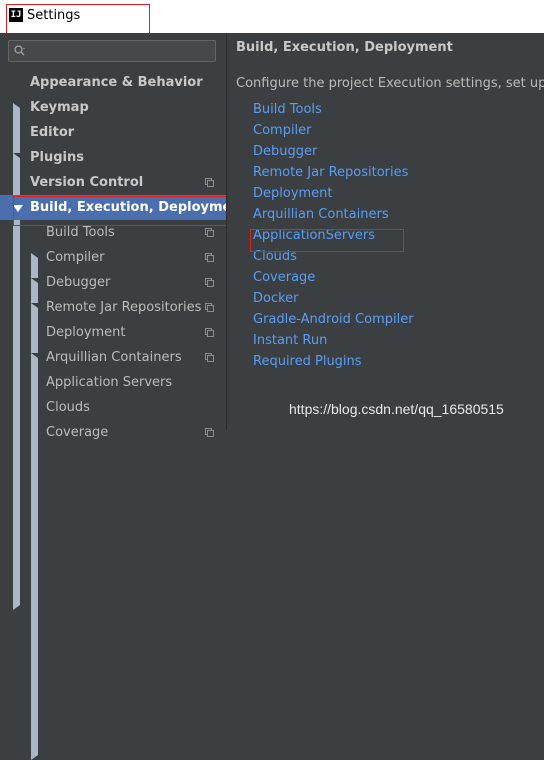  Describe the element at coordinates (124, 307) in the screenshot. I see `tree-item-label: Remote Jar Repositories` at that location.